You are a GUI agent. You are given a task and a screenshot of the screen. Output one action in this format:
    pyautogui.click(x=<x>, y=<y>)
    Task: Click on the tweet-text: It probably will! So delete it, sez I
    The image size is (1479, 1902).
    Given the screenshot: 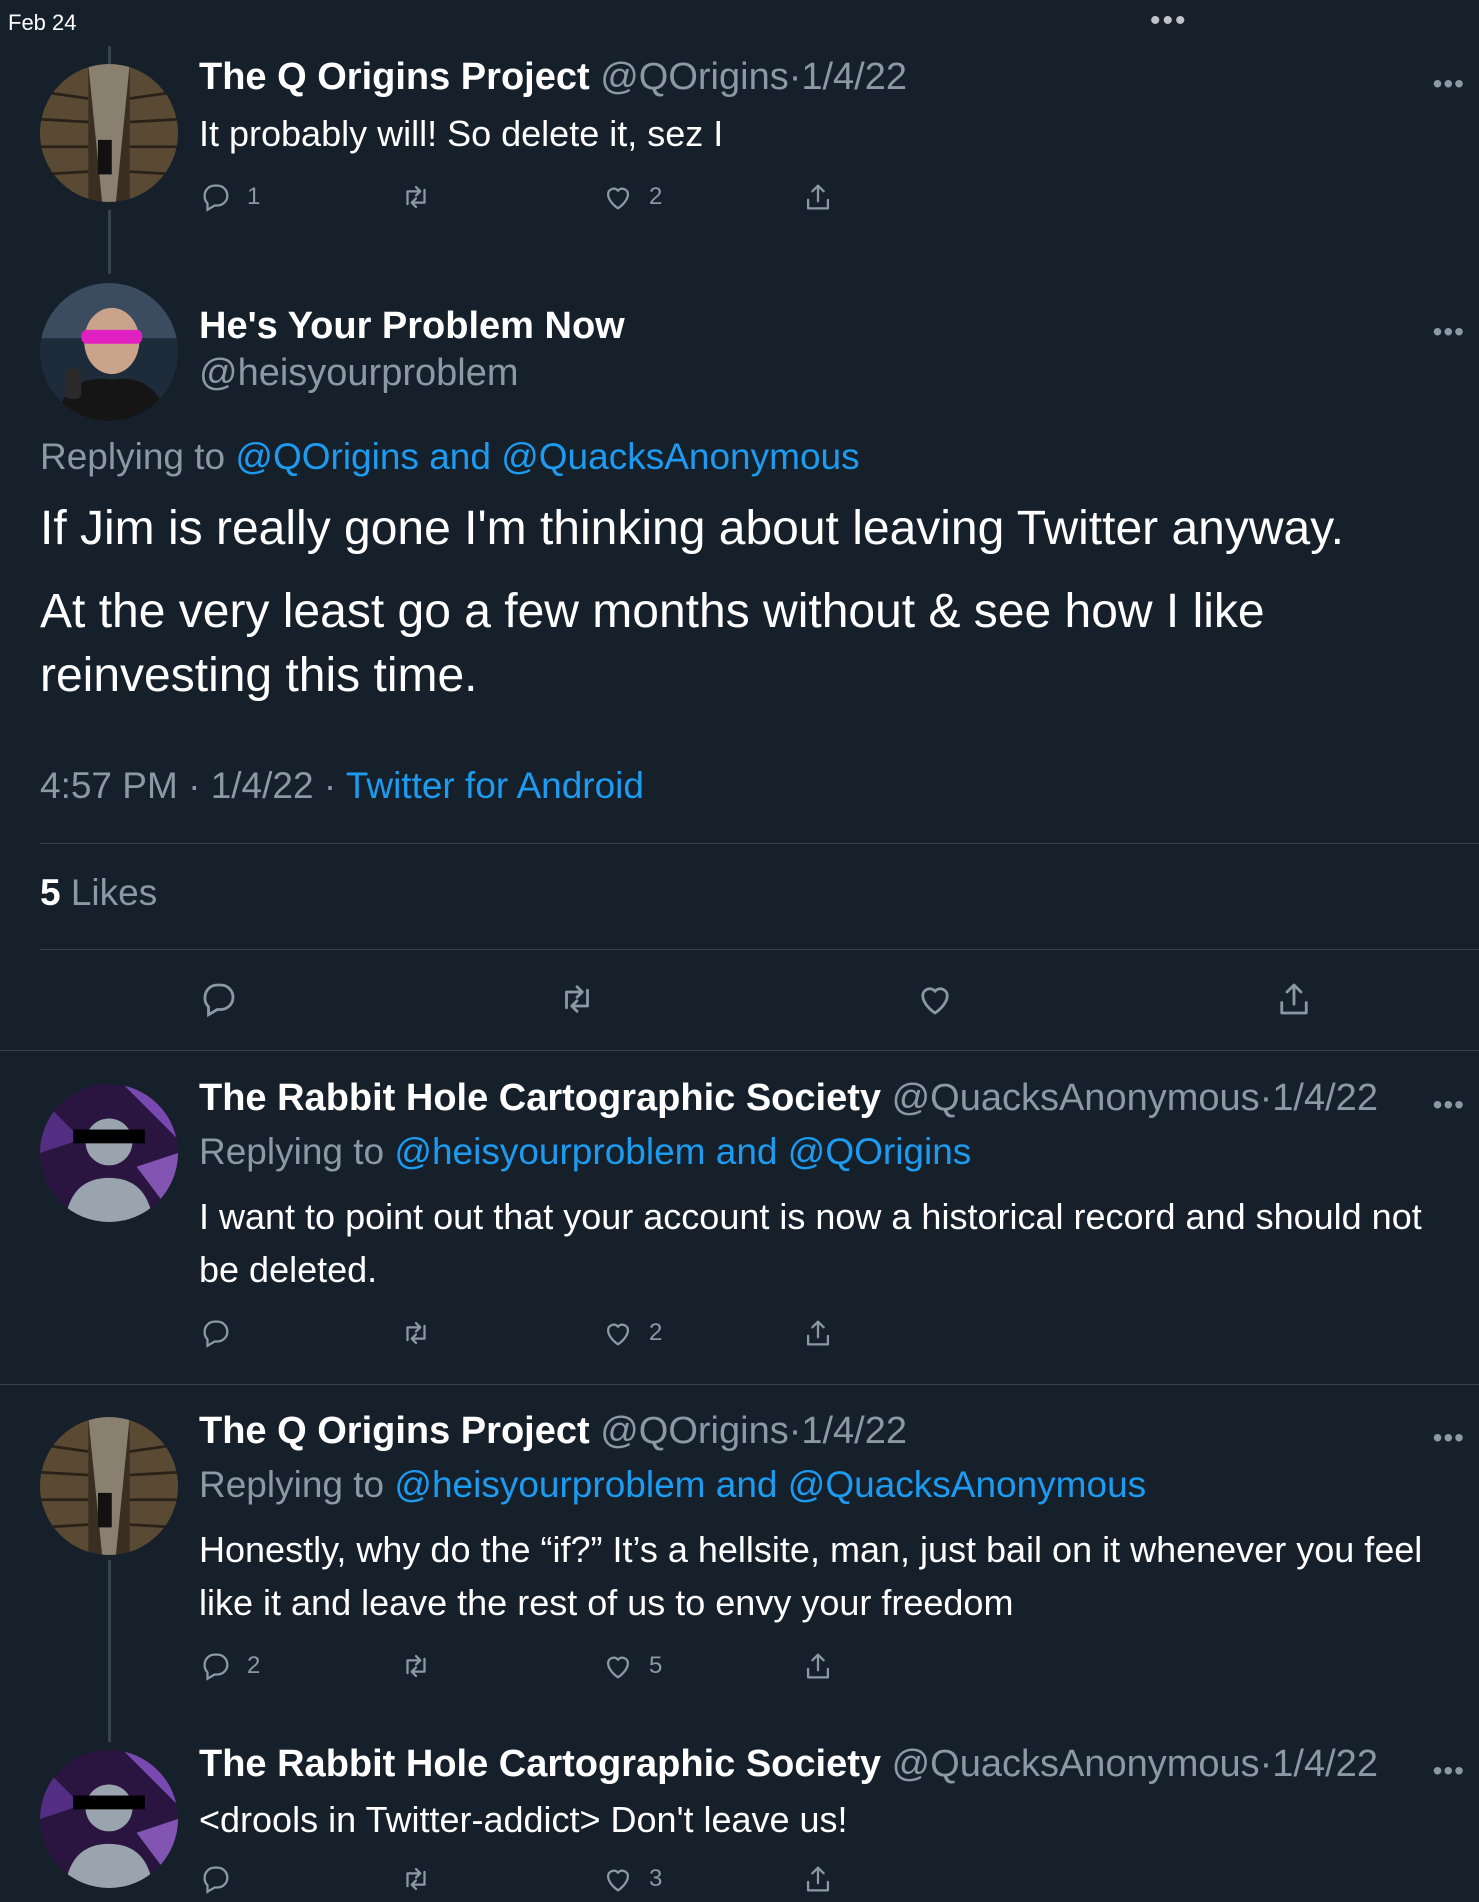 What is the action you would take?
    pyautogui.click(x=461, y=133)
    